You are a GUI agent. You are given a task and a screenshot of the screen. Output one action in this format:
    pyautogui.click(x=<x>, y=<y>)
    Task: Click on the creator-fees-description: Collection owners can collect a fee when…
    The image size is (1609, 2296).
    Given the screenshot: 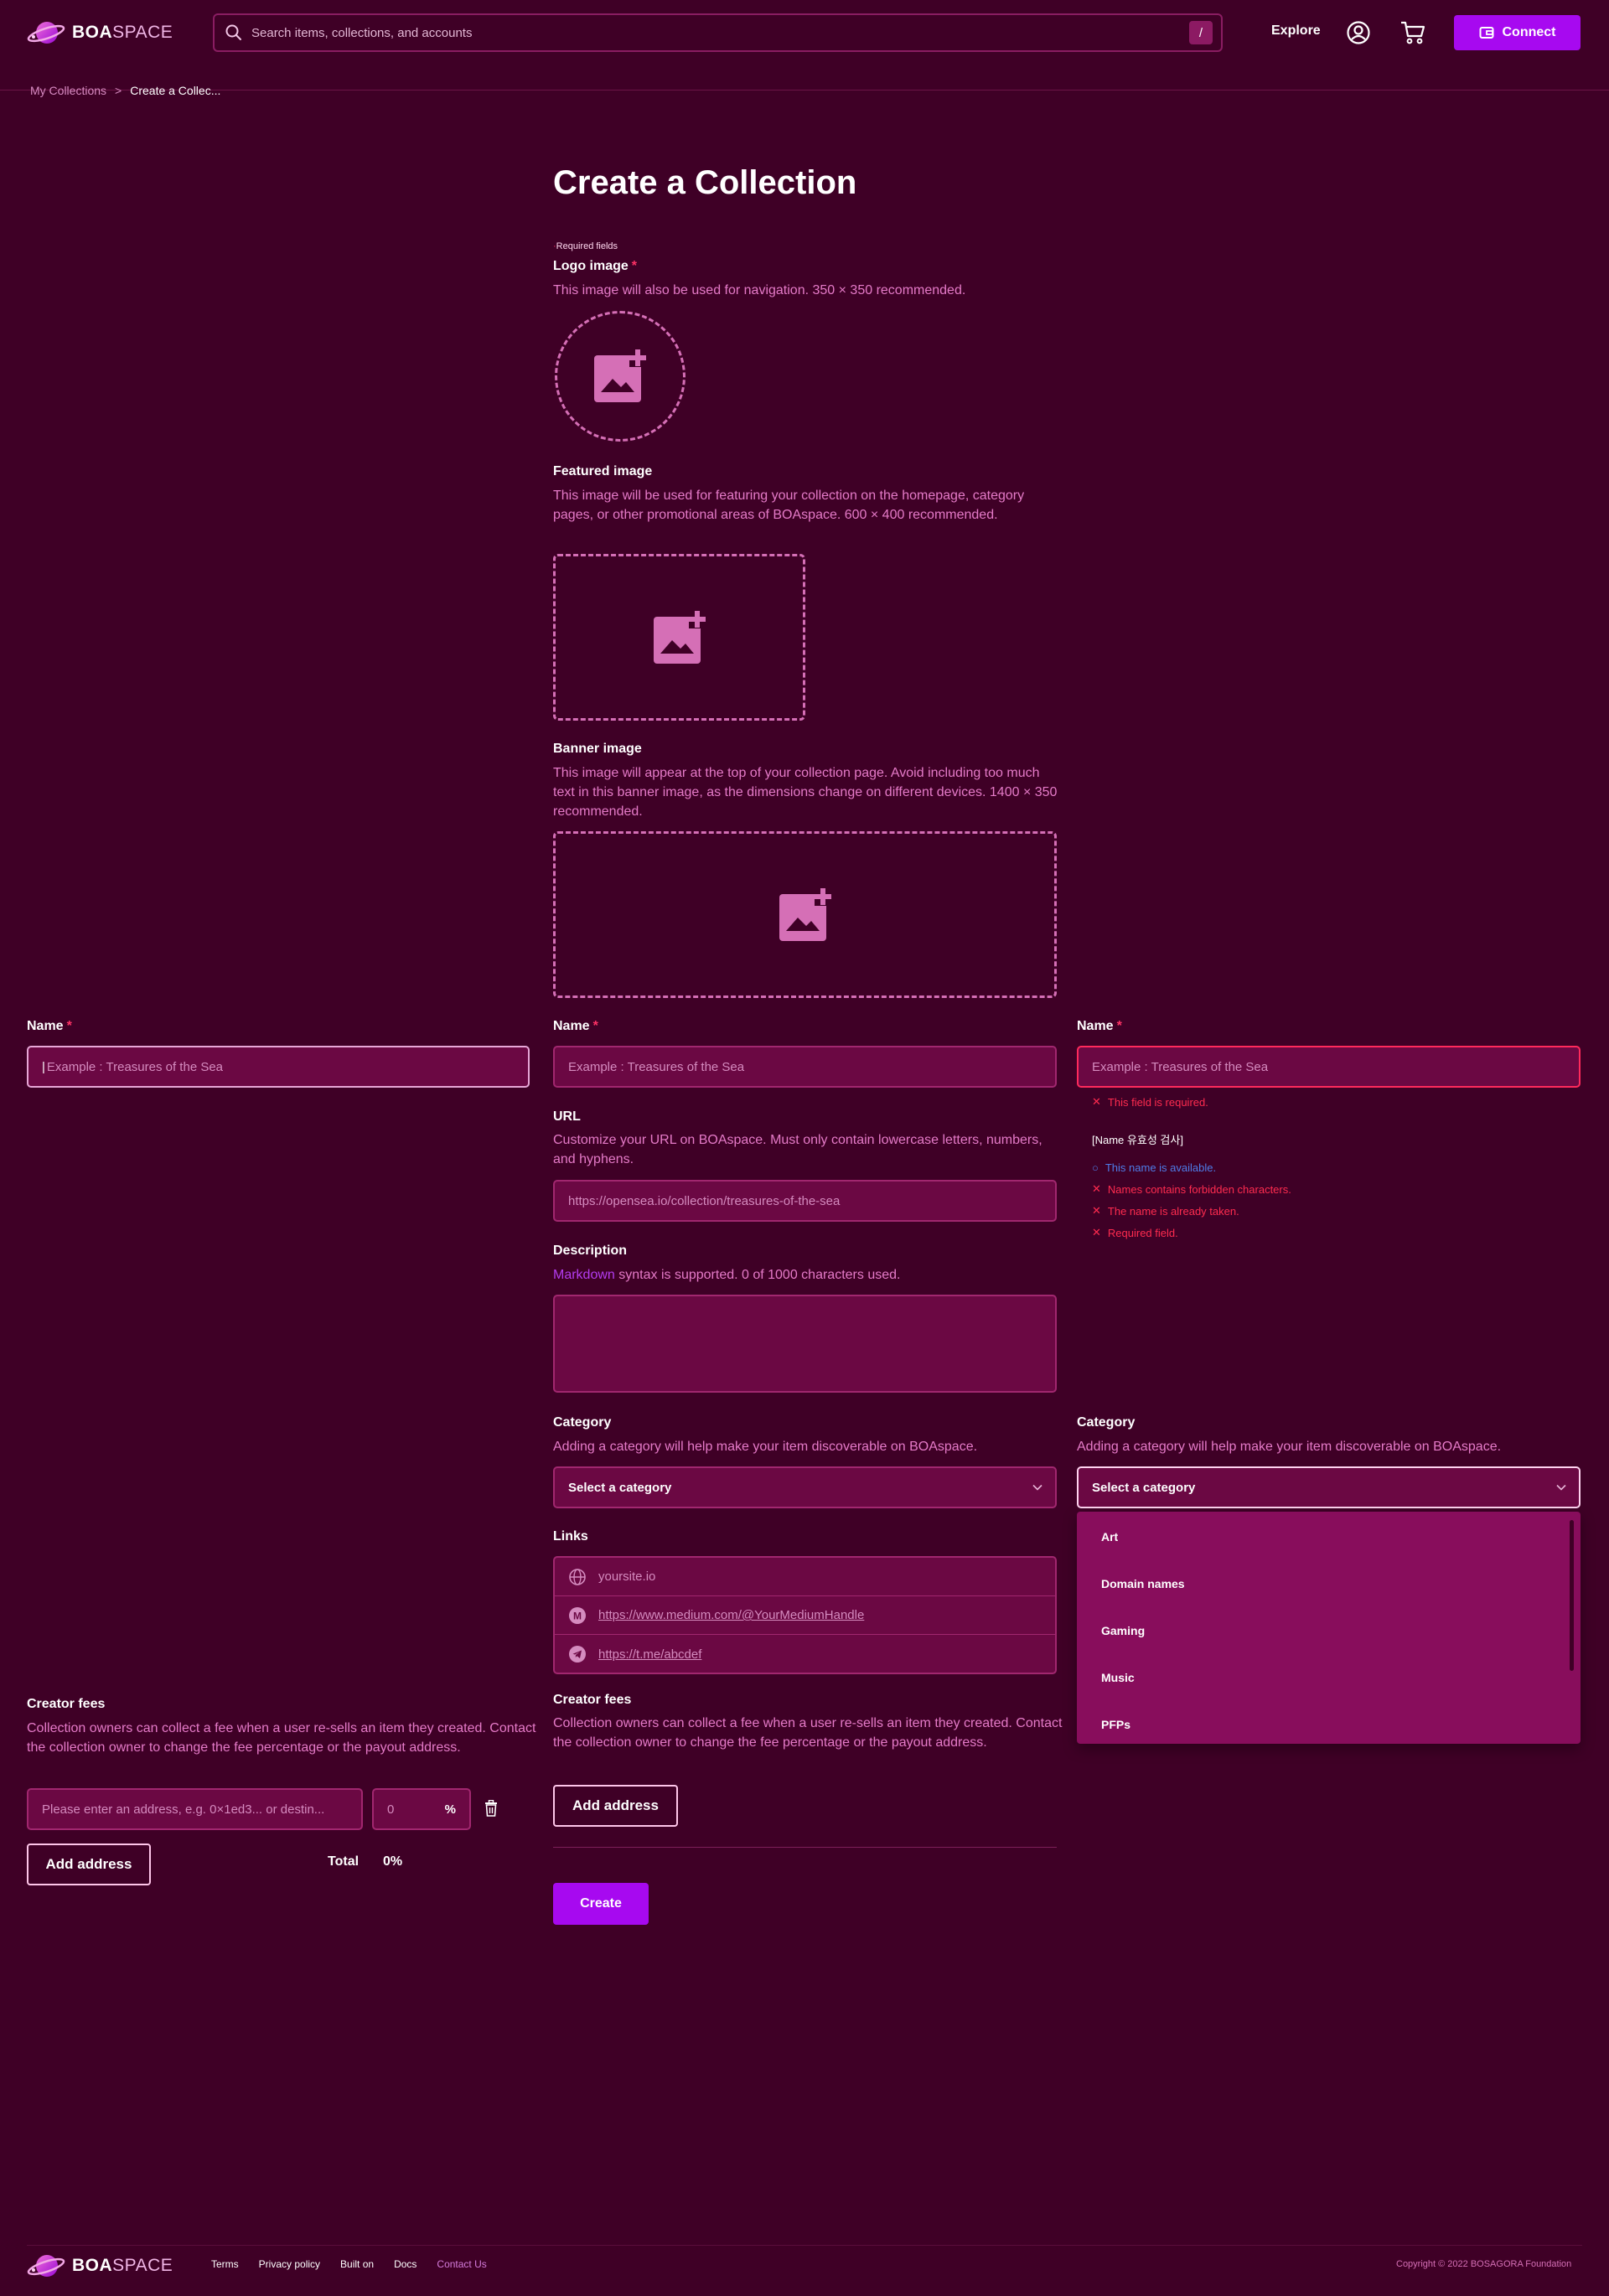 What is the action you would take?
    pyautogui.click(x=808, y=1733)
    